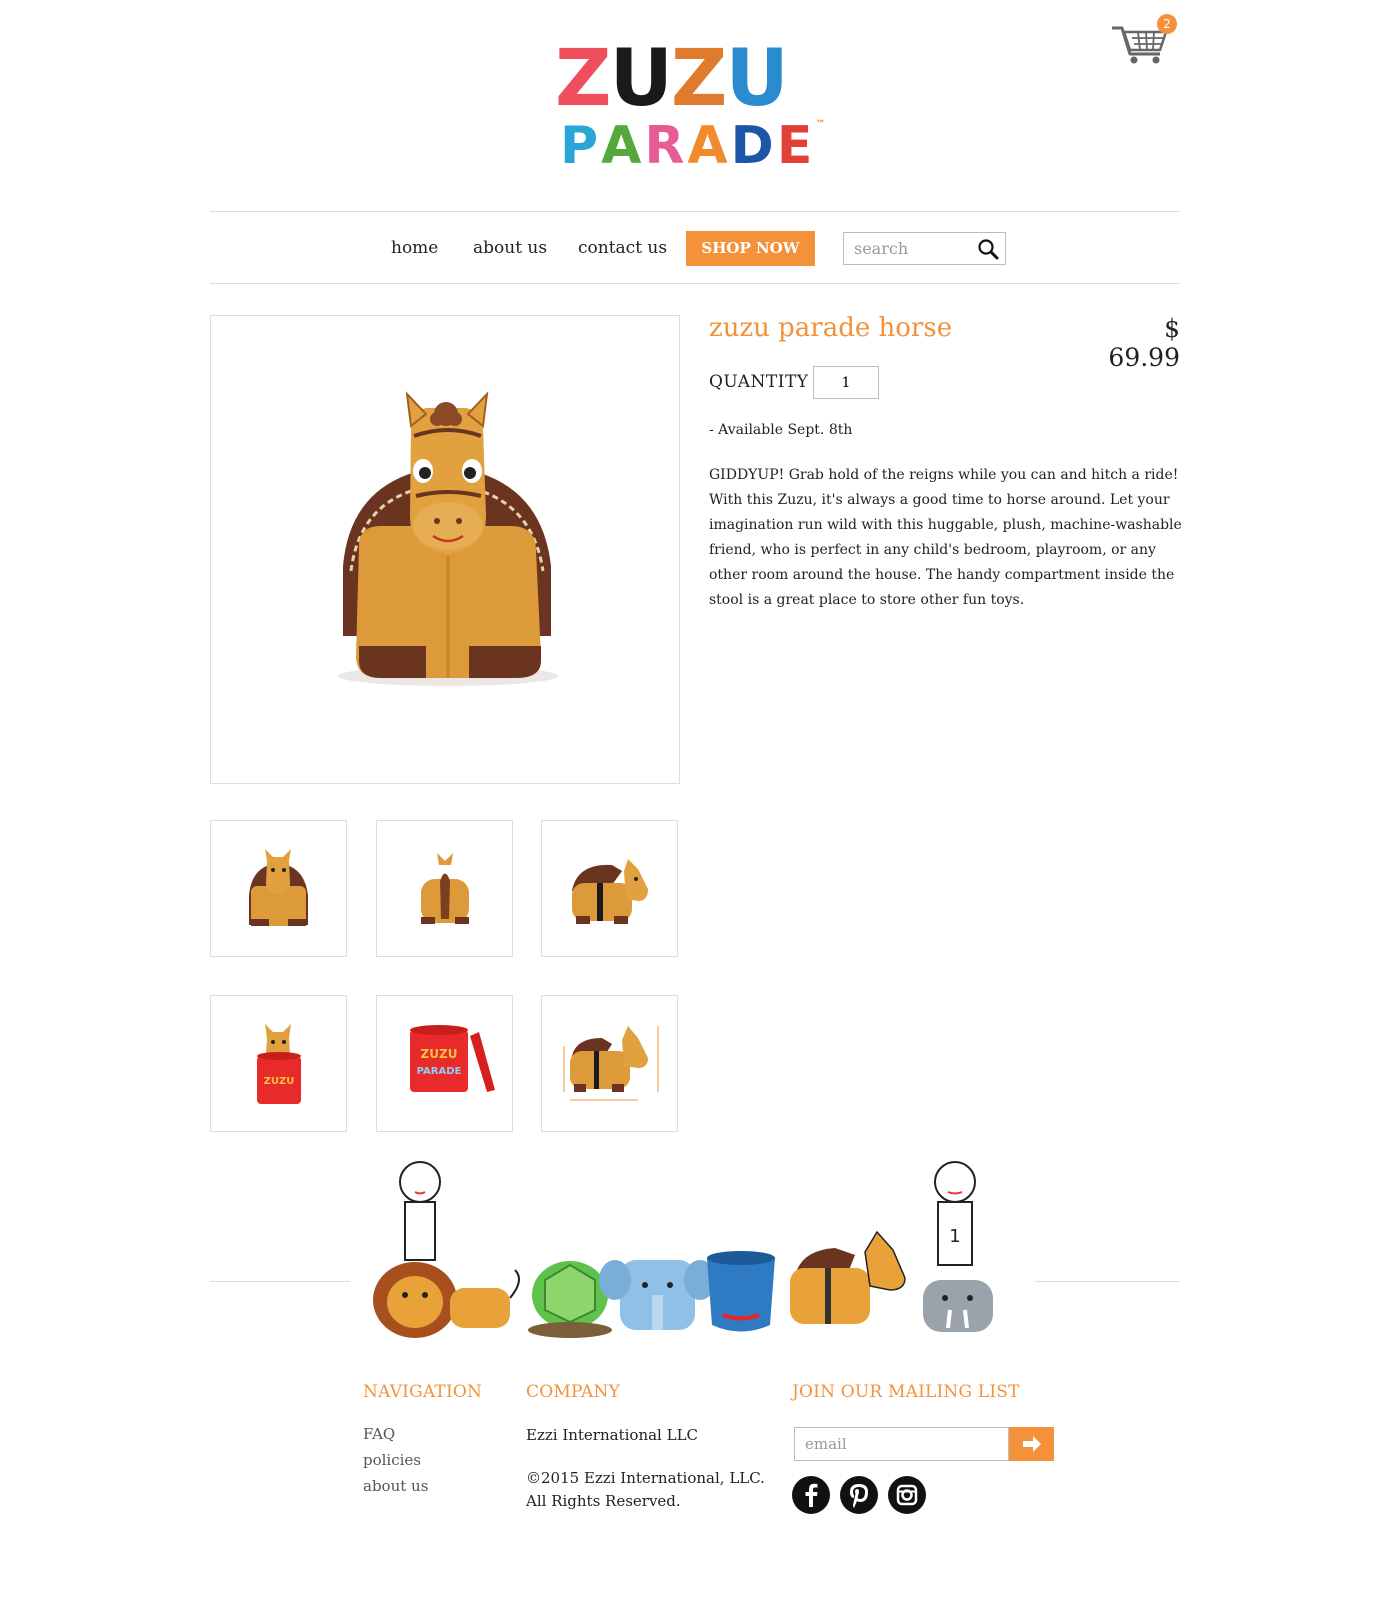  I want to click on svg-text: 1, so click(954, 1236).